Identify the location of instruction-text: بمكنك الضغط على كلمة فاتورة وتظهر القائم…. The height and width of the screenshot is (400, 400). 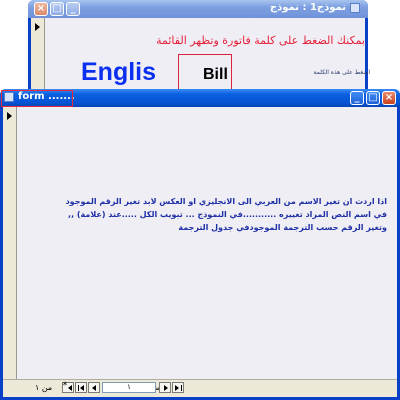
(260, 40).